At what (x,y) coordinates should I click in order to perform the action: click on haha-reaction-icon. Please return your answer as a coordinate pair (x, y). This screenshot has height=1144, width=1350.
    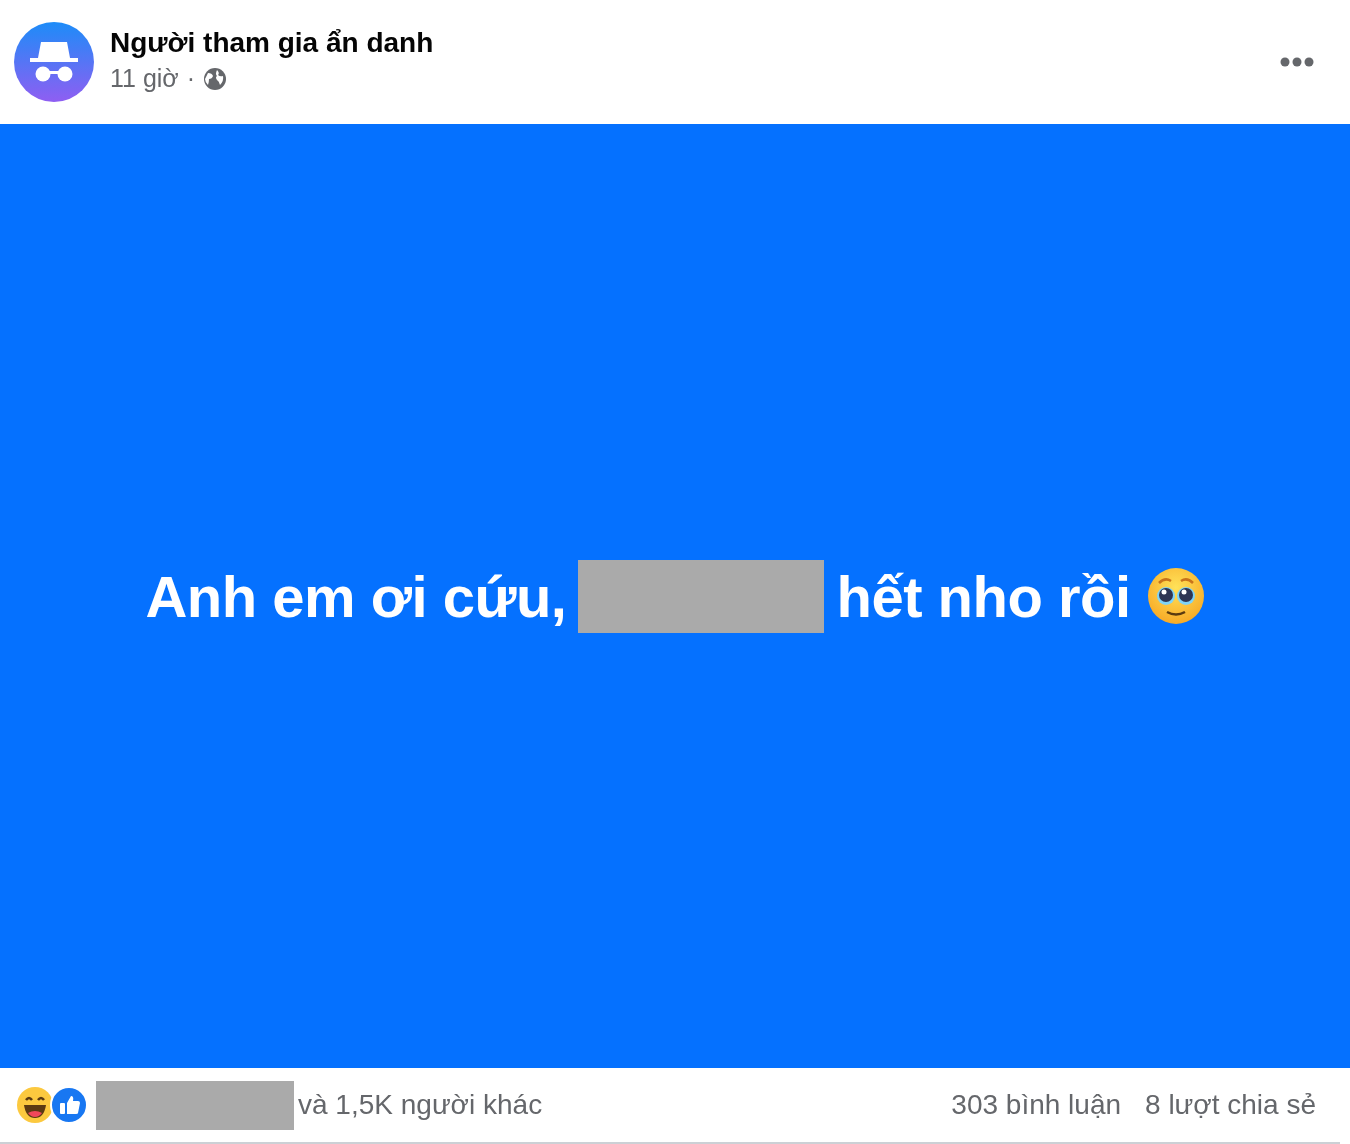
    Looking at the image, I should click on (35, 1105).